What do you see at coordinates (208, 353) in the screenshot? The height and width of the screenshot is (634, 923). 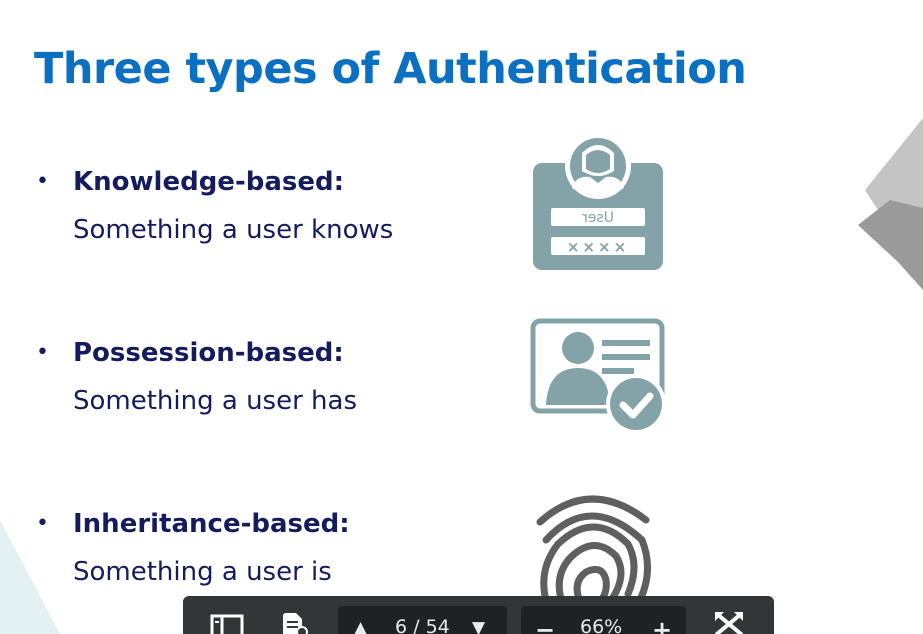 I see `bullet-heading: Possession-based:` at bounding box center [208, 353].